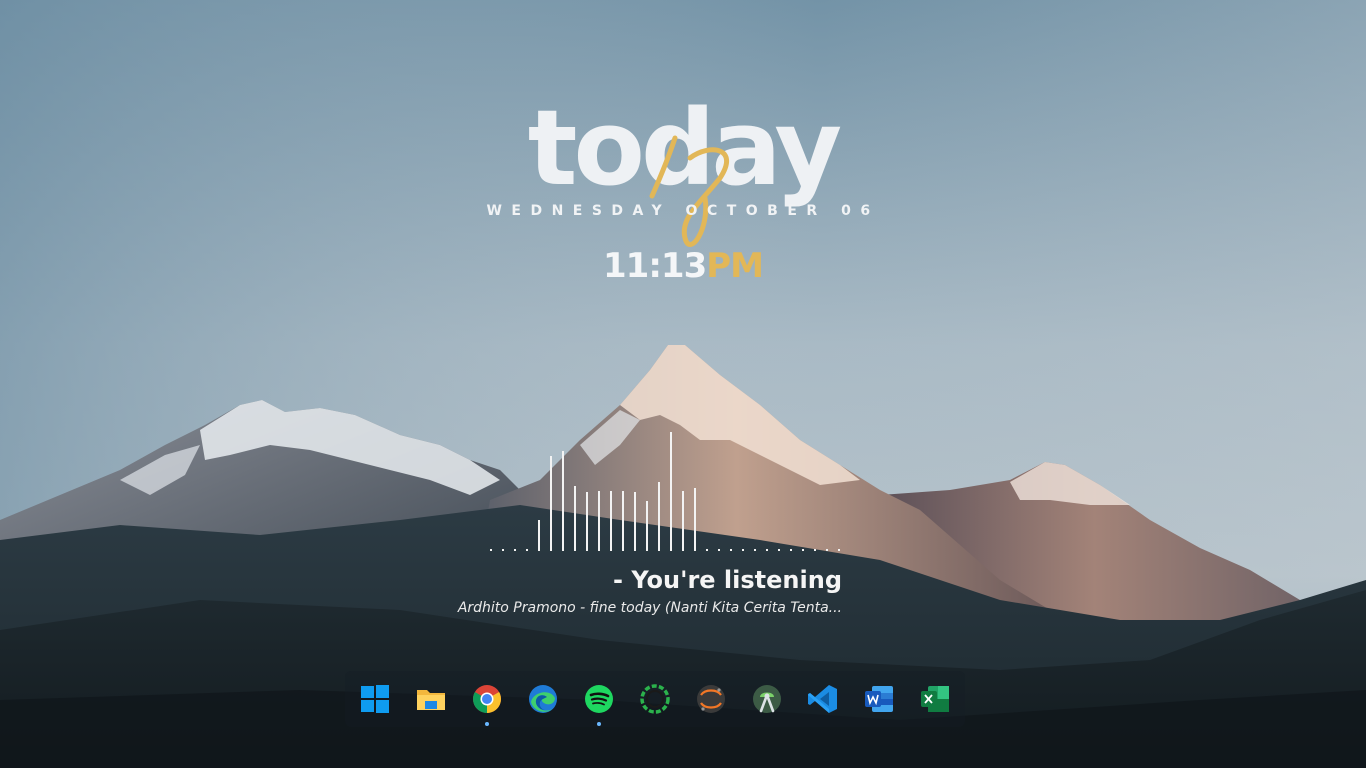 Image resolution: width=1366 pixels, height=768 pixels. I want to click on dock-item-vscode, so click(823, 699).